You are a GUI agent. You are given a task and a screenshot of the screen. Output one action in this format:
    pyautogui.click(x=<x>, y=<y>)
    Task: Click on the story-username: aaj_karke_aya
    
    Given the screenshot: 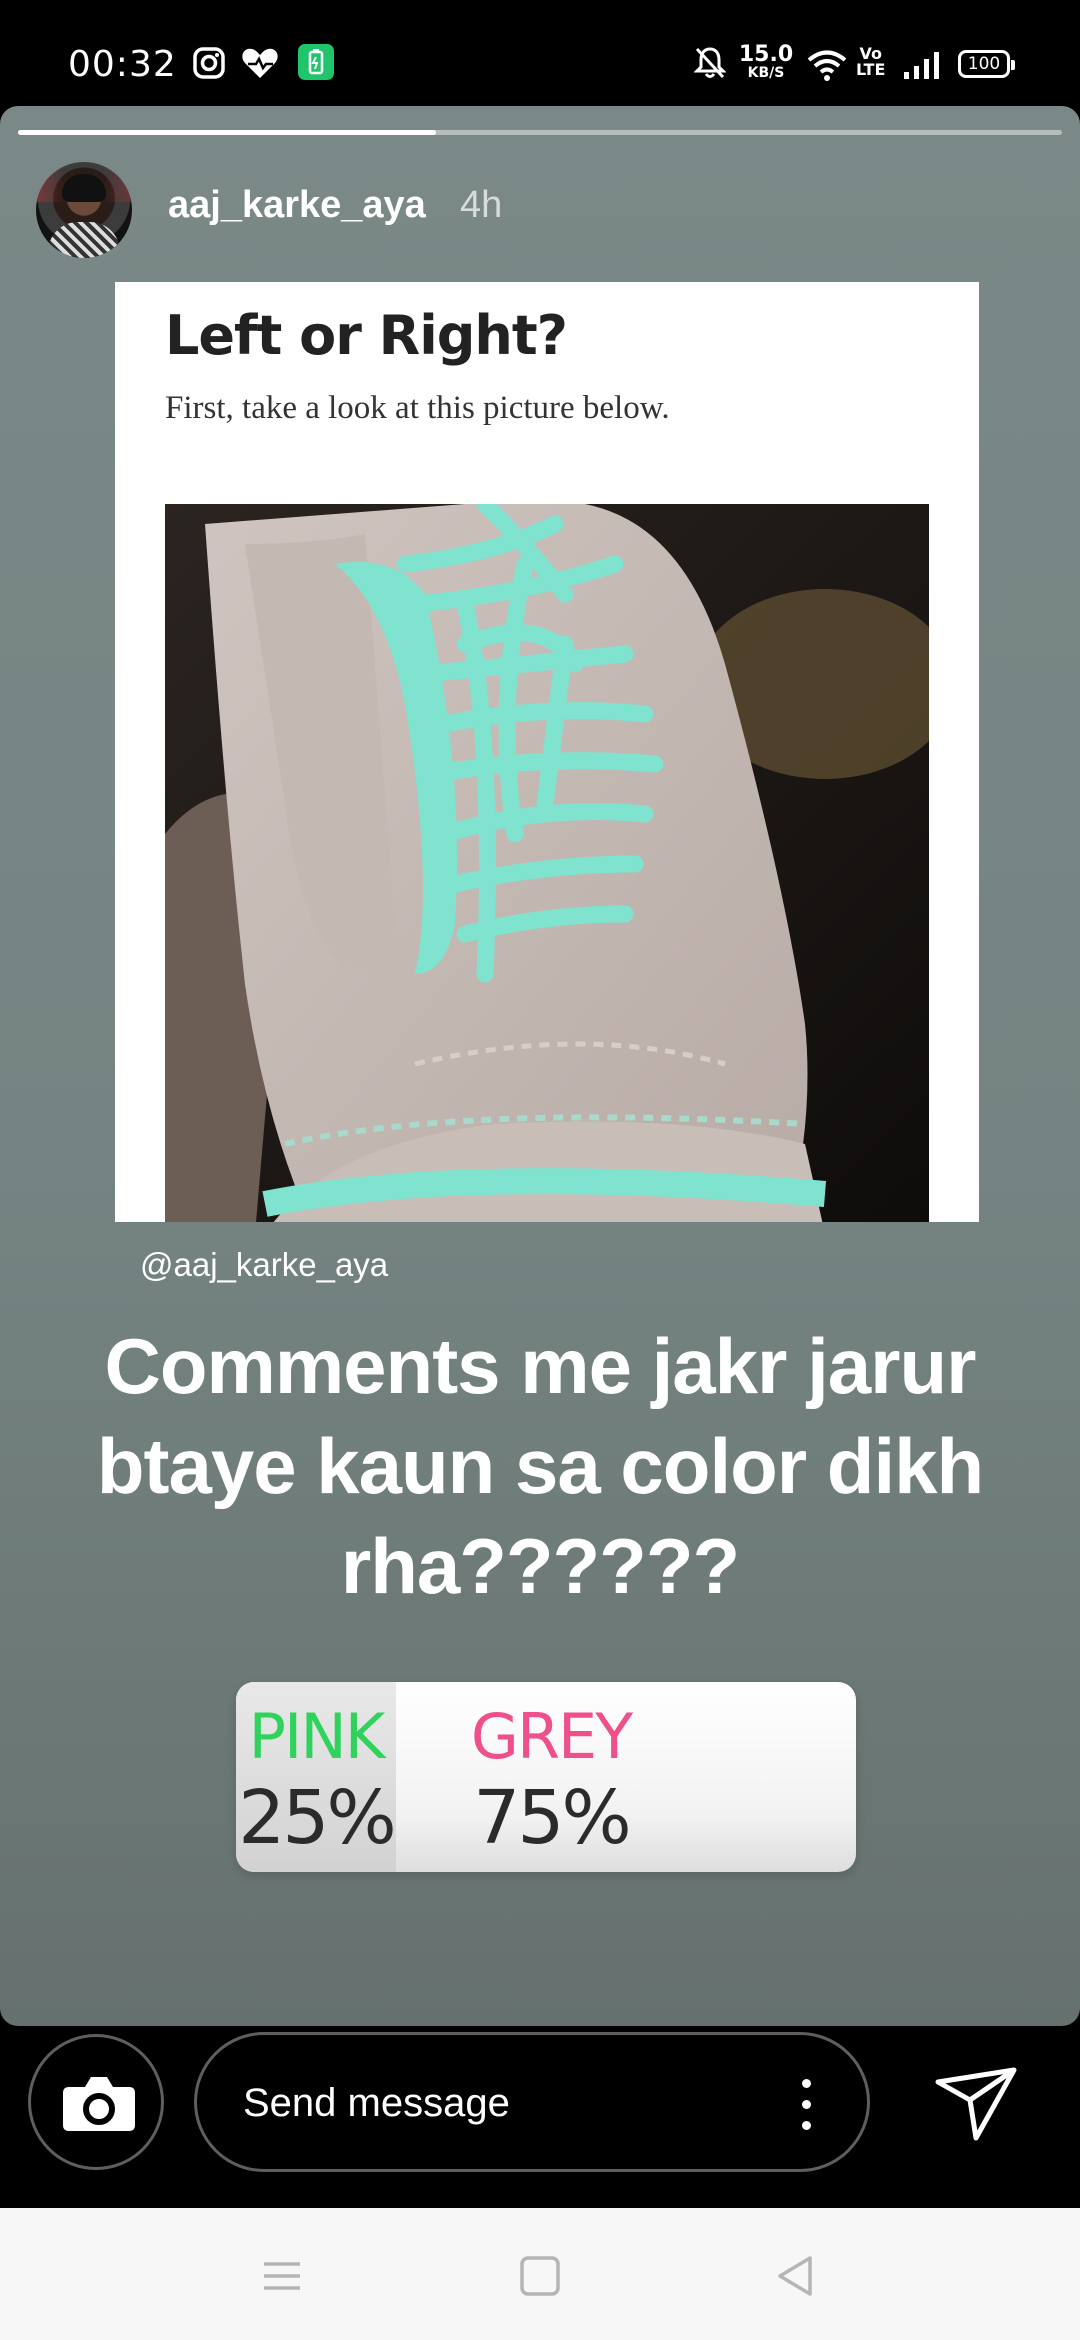 What is the action you would take?
    pyautogui.click(x=297, y=205)
    